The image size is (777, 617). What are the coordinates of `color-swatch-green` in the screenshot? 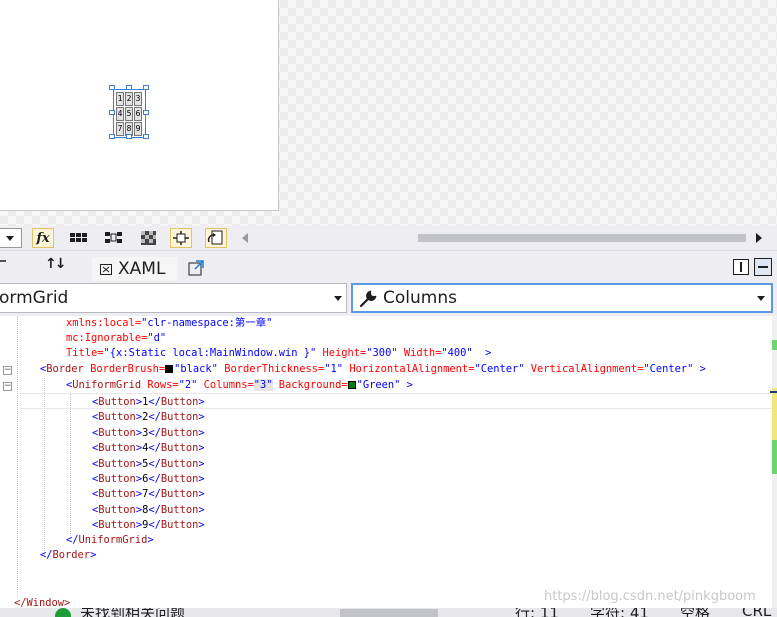 It's located at (351, 385).